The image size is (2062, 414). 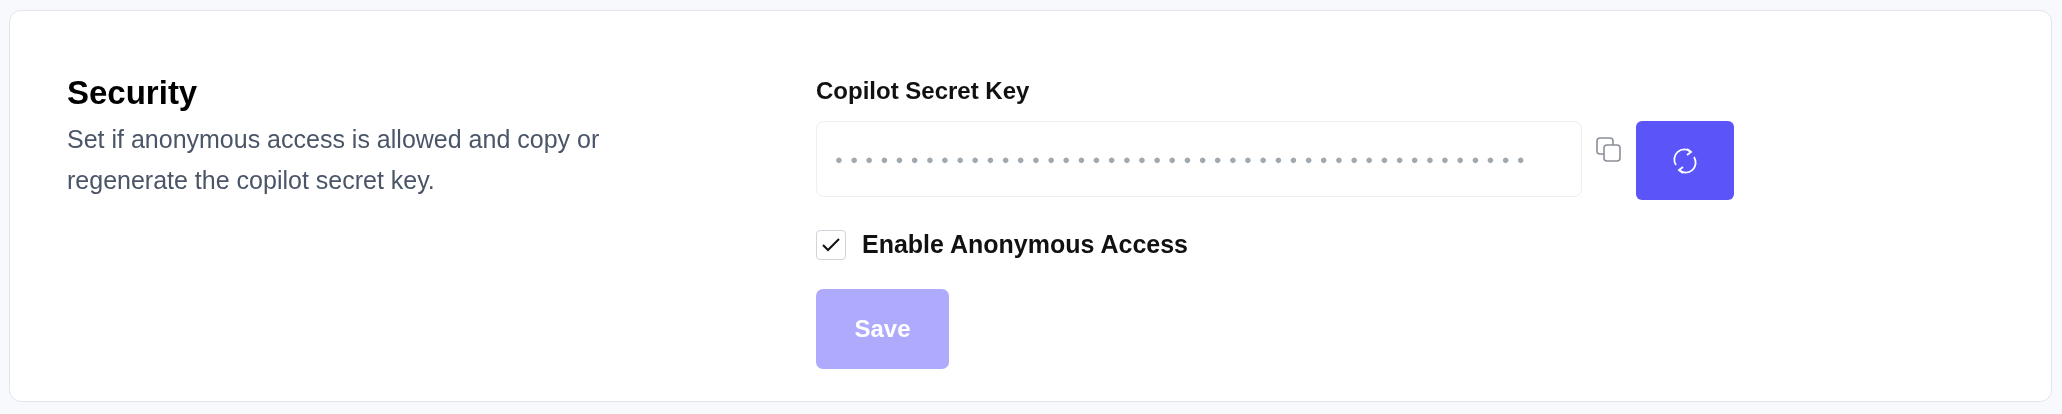 What do you see at coordinates (1025, 244) in the screenshot?
I see `checkbox-label: Enable Anonymous Access` at bounding box center [1025, 244].